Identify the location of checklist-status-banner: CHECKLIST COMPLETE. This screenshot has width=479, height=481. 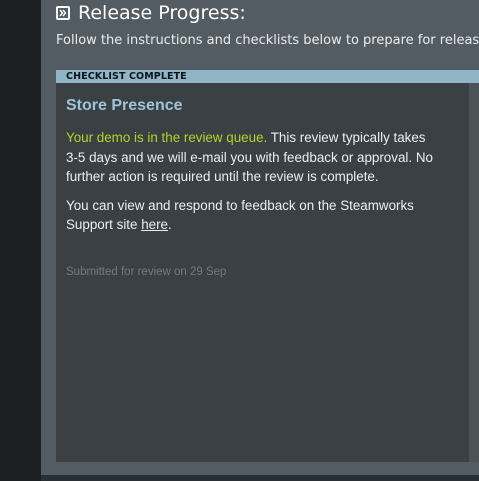
(262, 76).